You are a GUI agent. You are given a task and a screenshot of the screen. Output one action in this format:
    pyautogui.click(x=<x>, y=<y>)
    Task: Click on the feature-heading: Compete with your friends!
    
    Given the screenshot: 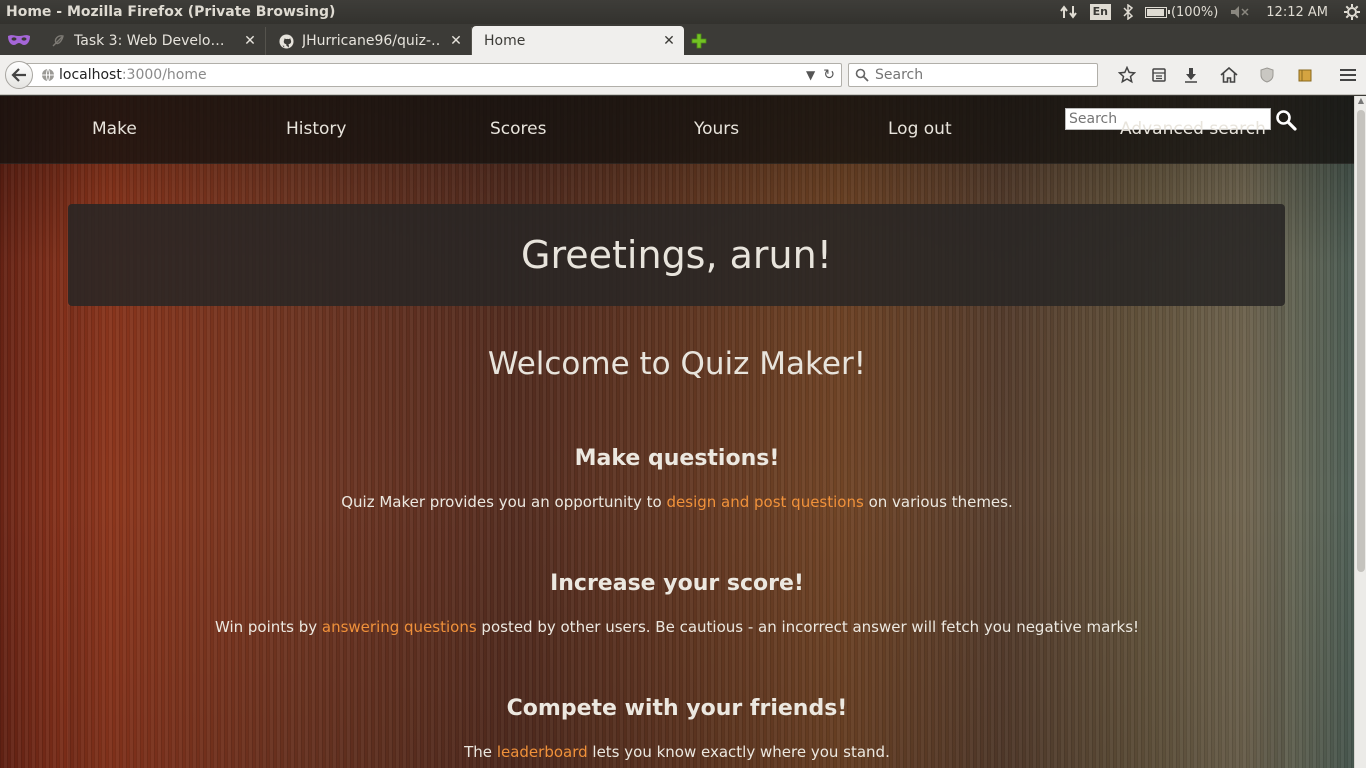 What is the action you would take?
    pyautogui.click(x=677, y=708)
    